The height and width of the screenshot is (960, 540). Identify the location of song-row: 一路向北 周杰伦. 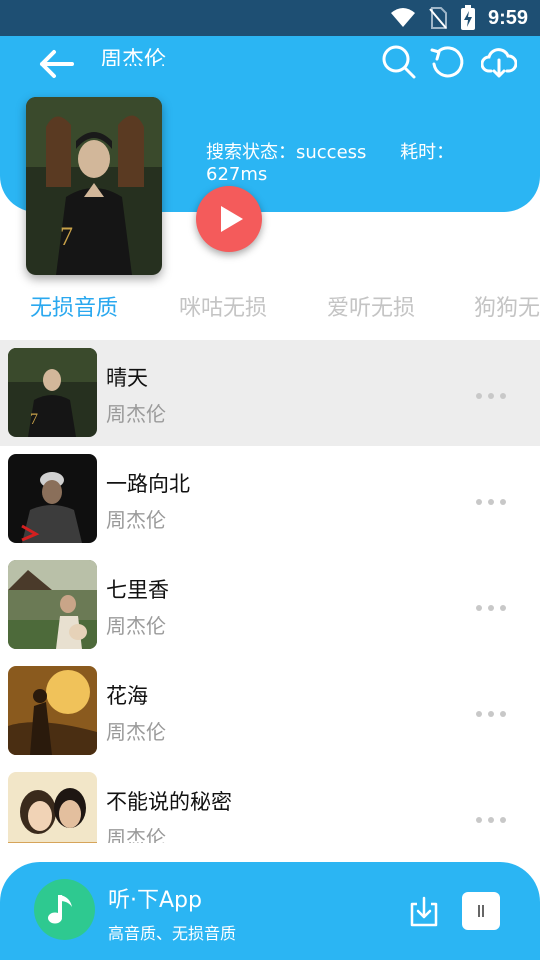
(270, 499).